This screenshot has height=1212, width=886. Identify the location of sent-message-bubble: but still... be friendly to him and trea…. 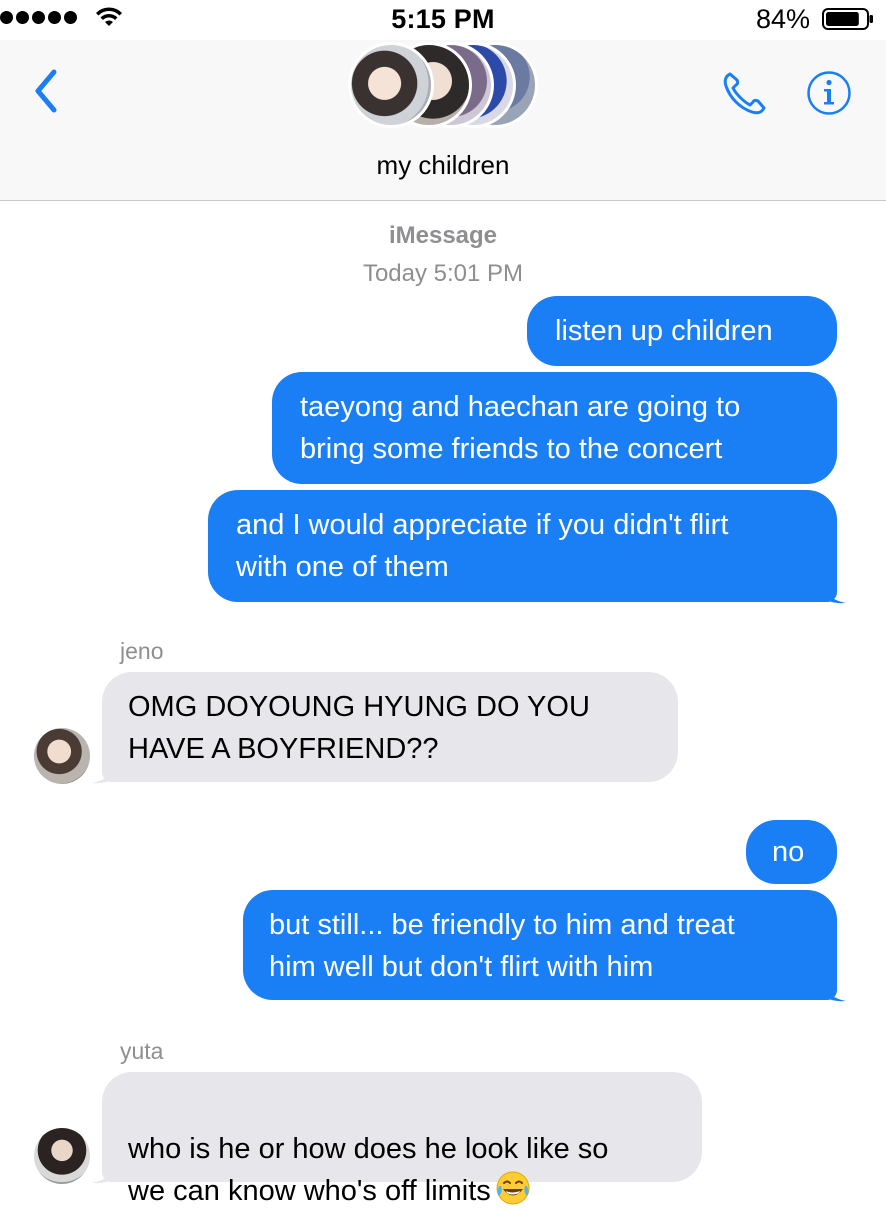
(540, 945).